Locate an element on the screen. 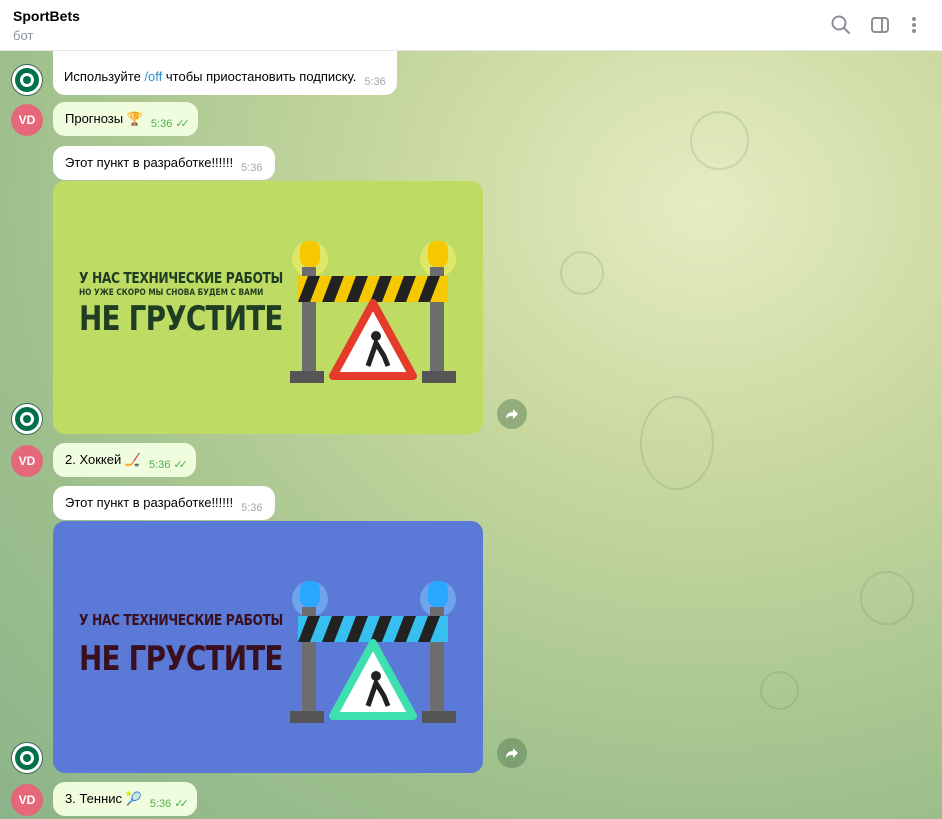 The width and height of the screenshot is (942, 819). balloon-doodle-icon is located at coordinates (677, 443).